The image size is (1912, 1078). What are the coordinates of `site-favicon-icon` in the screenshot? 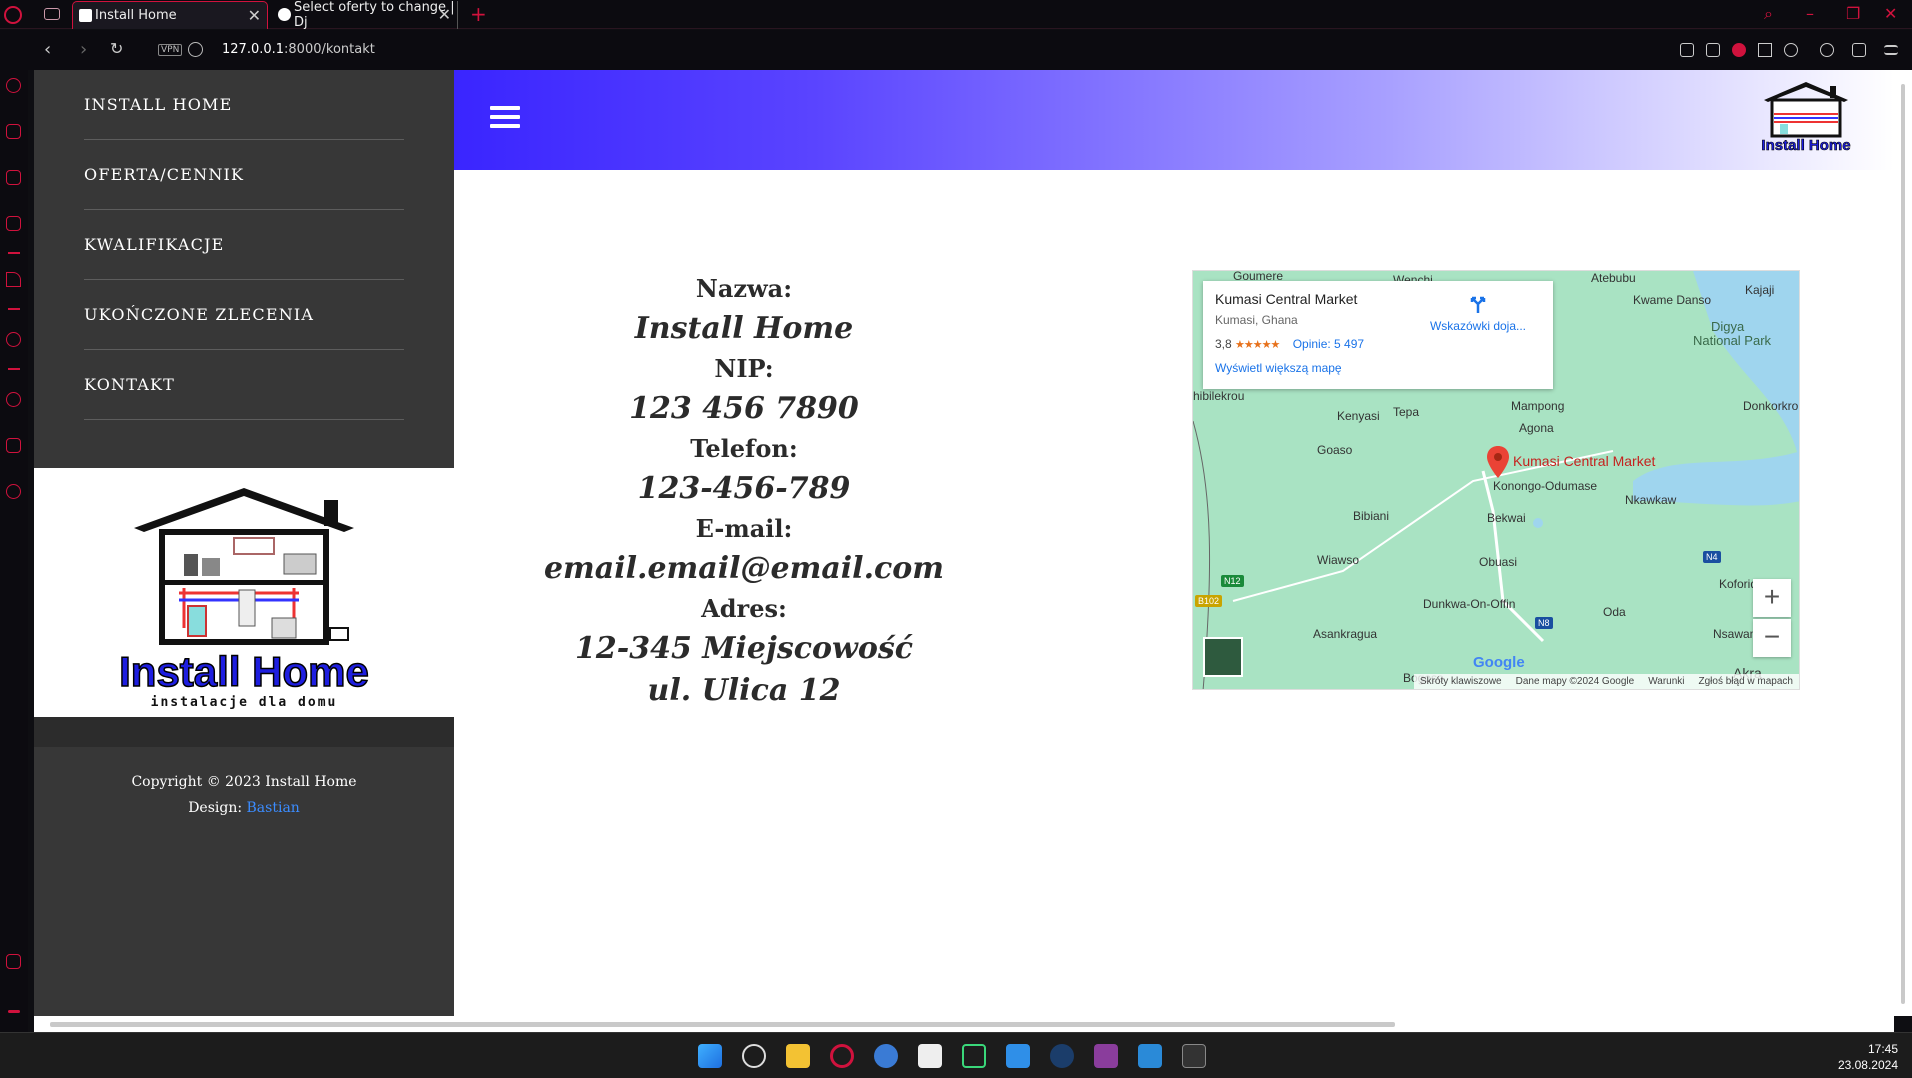 It's located at (85, 15).